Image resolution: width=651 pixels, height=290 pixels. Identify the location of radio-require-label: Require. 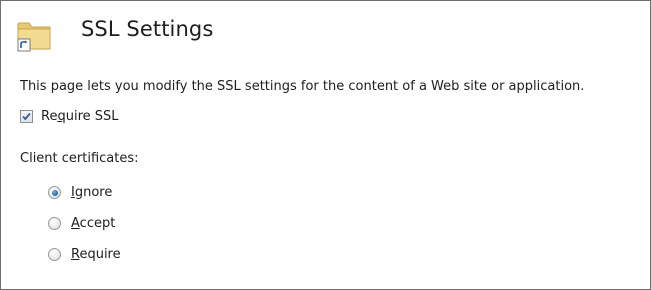
(96, 254).